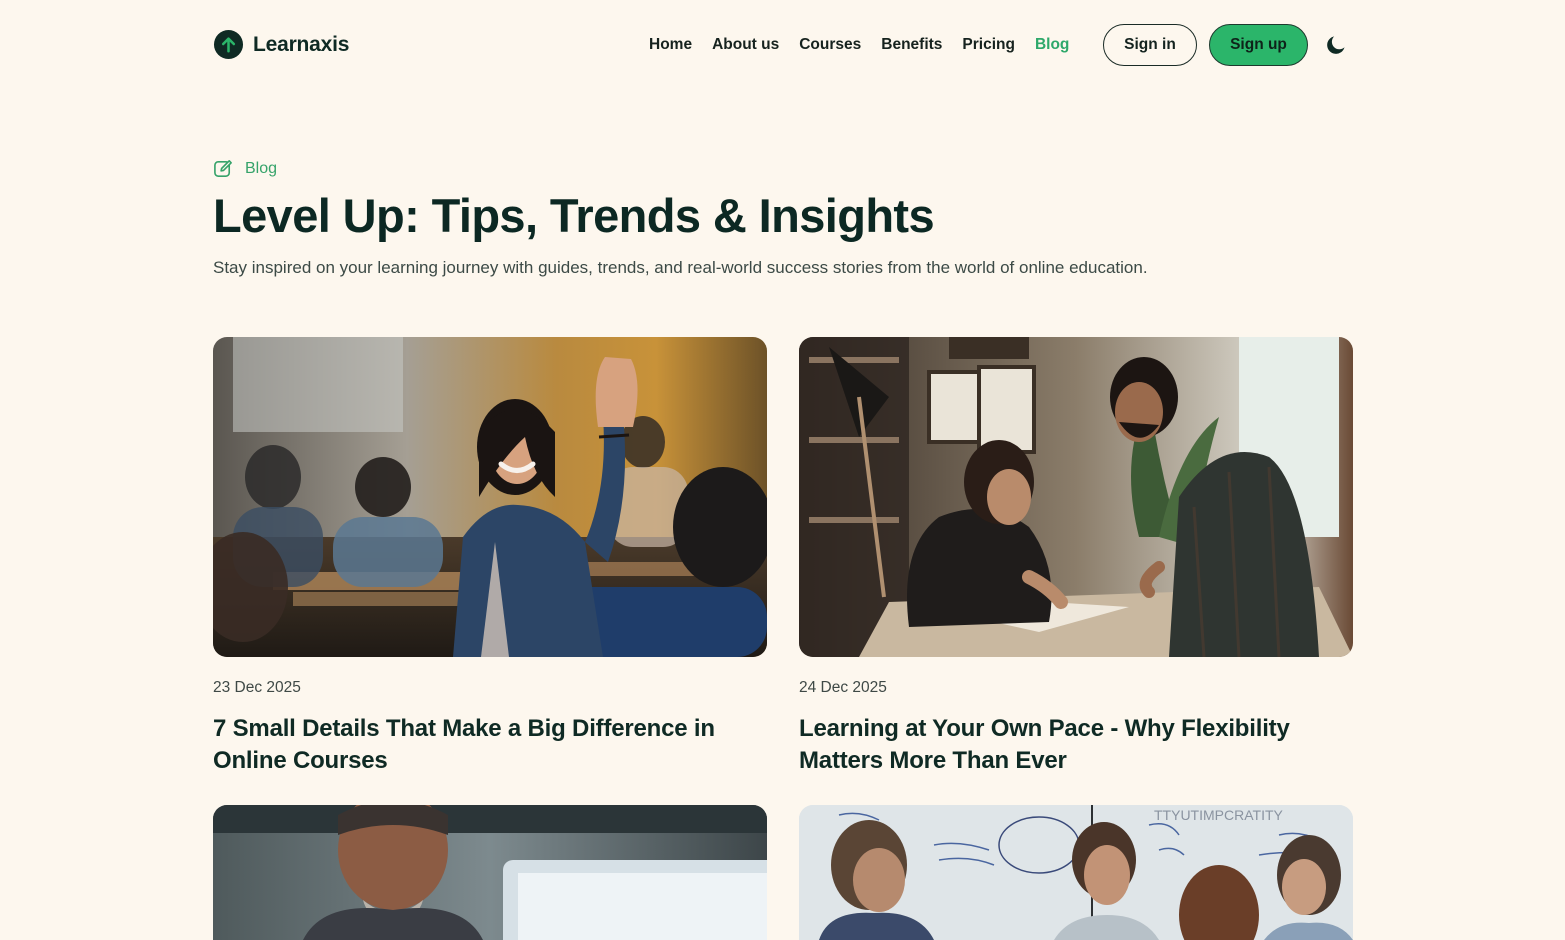  Describe the element at coordinates (1219, 815) in the screenshot. I see `svg-text: TTYUTIMPCRATITY` at that location.